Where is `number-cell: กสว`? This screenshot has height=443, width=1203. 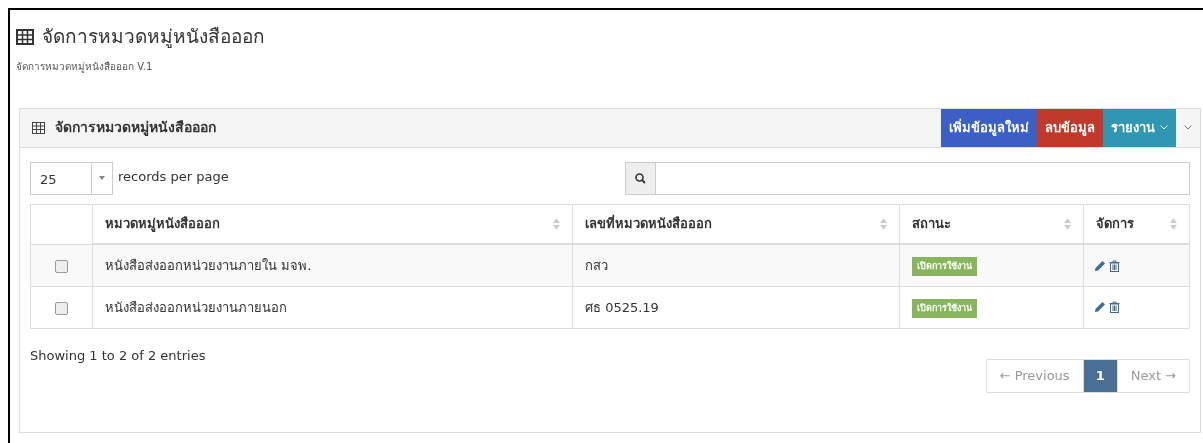 number-cell: กสว is located at coordinates (596, 265).